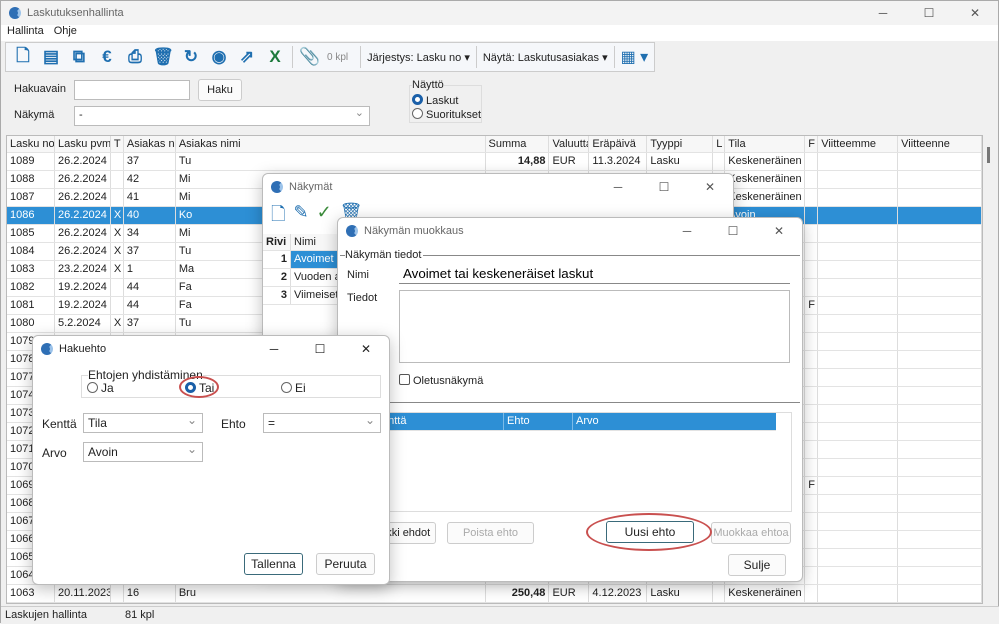 The height and width of the screenshot is (624, 999). Describe the element at coordinates (569, 161) in the screenshot. I see `table-cell: EUR` at that location.